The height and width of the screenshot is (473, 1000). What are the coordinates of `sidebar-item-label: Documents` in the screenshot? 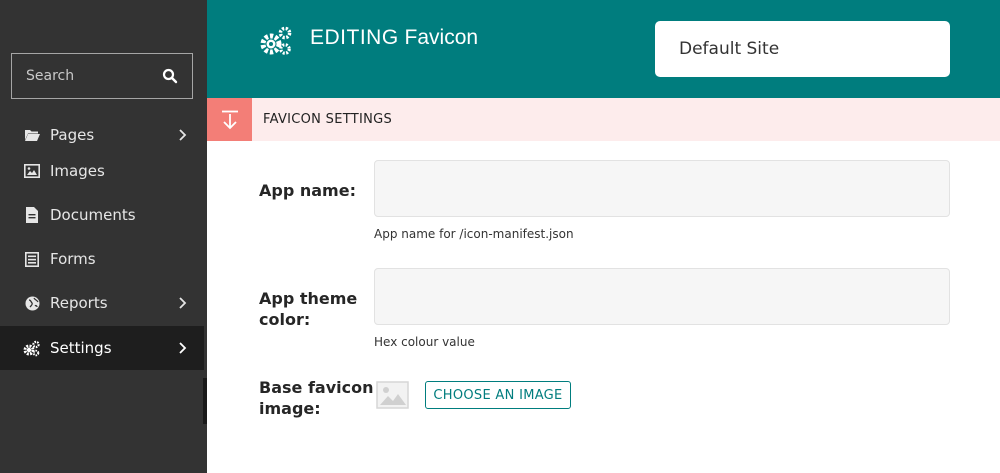 It's located at (93, 215).